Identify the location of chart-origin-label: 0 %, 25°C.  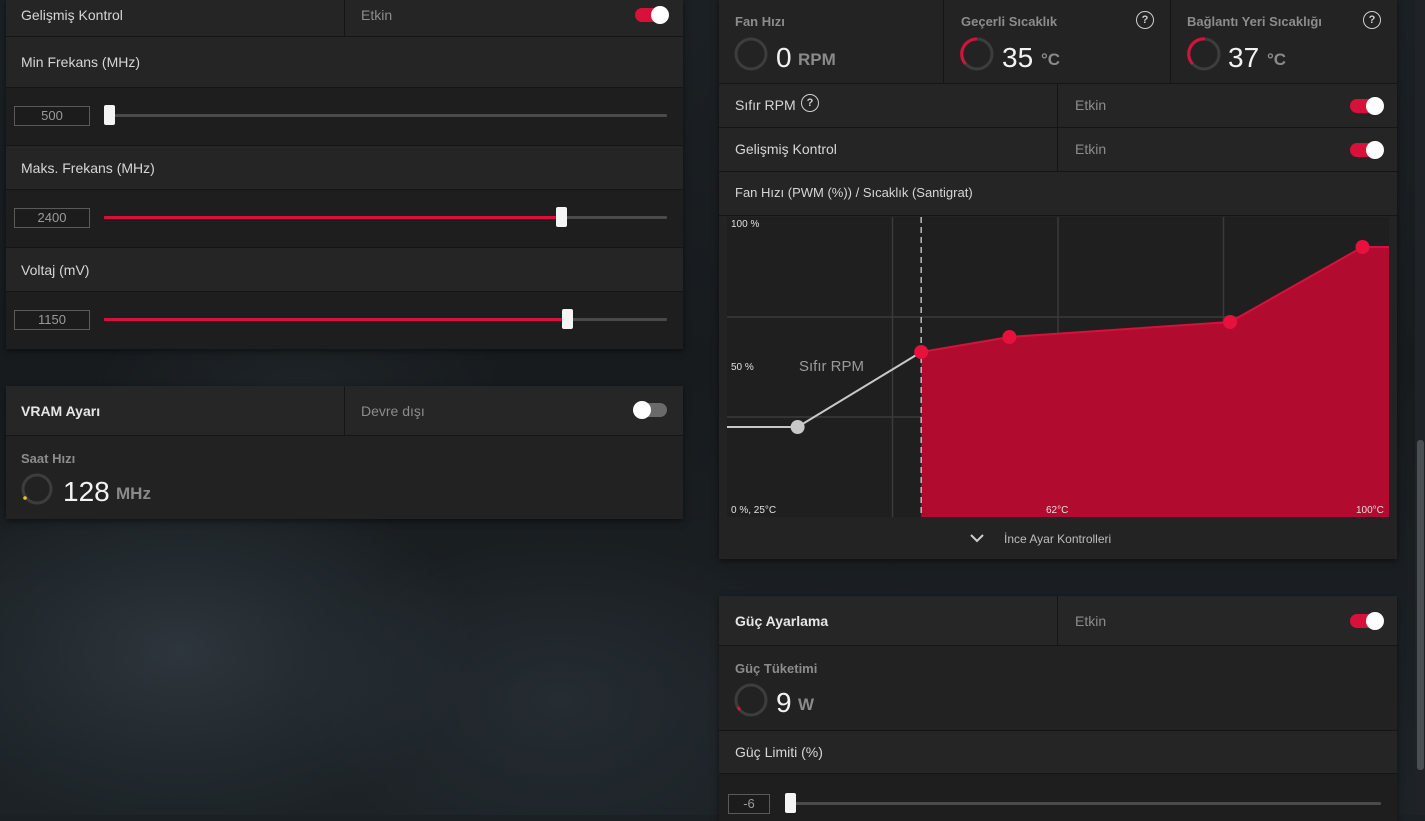
(754, 510).